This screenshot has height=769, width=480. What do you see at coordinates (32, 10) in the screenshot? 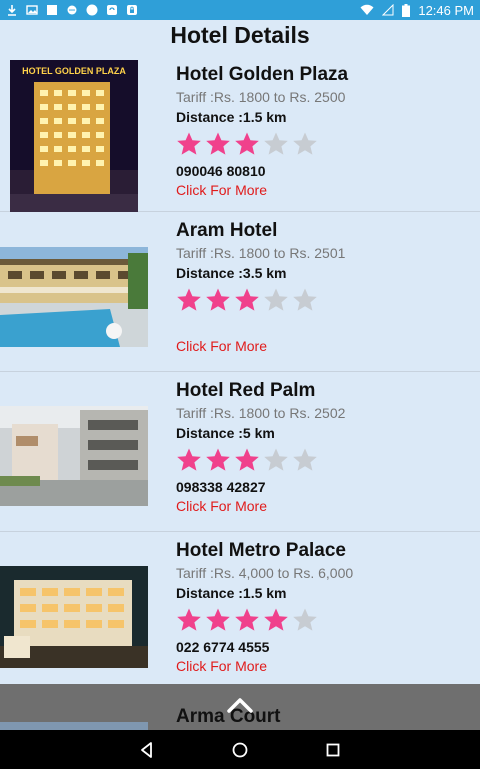
I see `image-icon` at bounding box center [32, 10].